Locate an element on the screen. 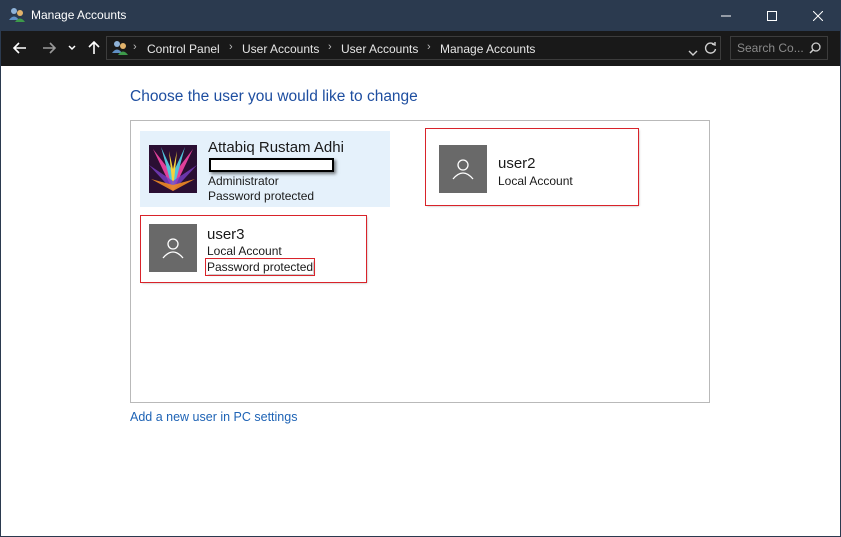  arrow-right-icon is located at coordinates (49, 48).